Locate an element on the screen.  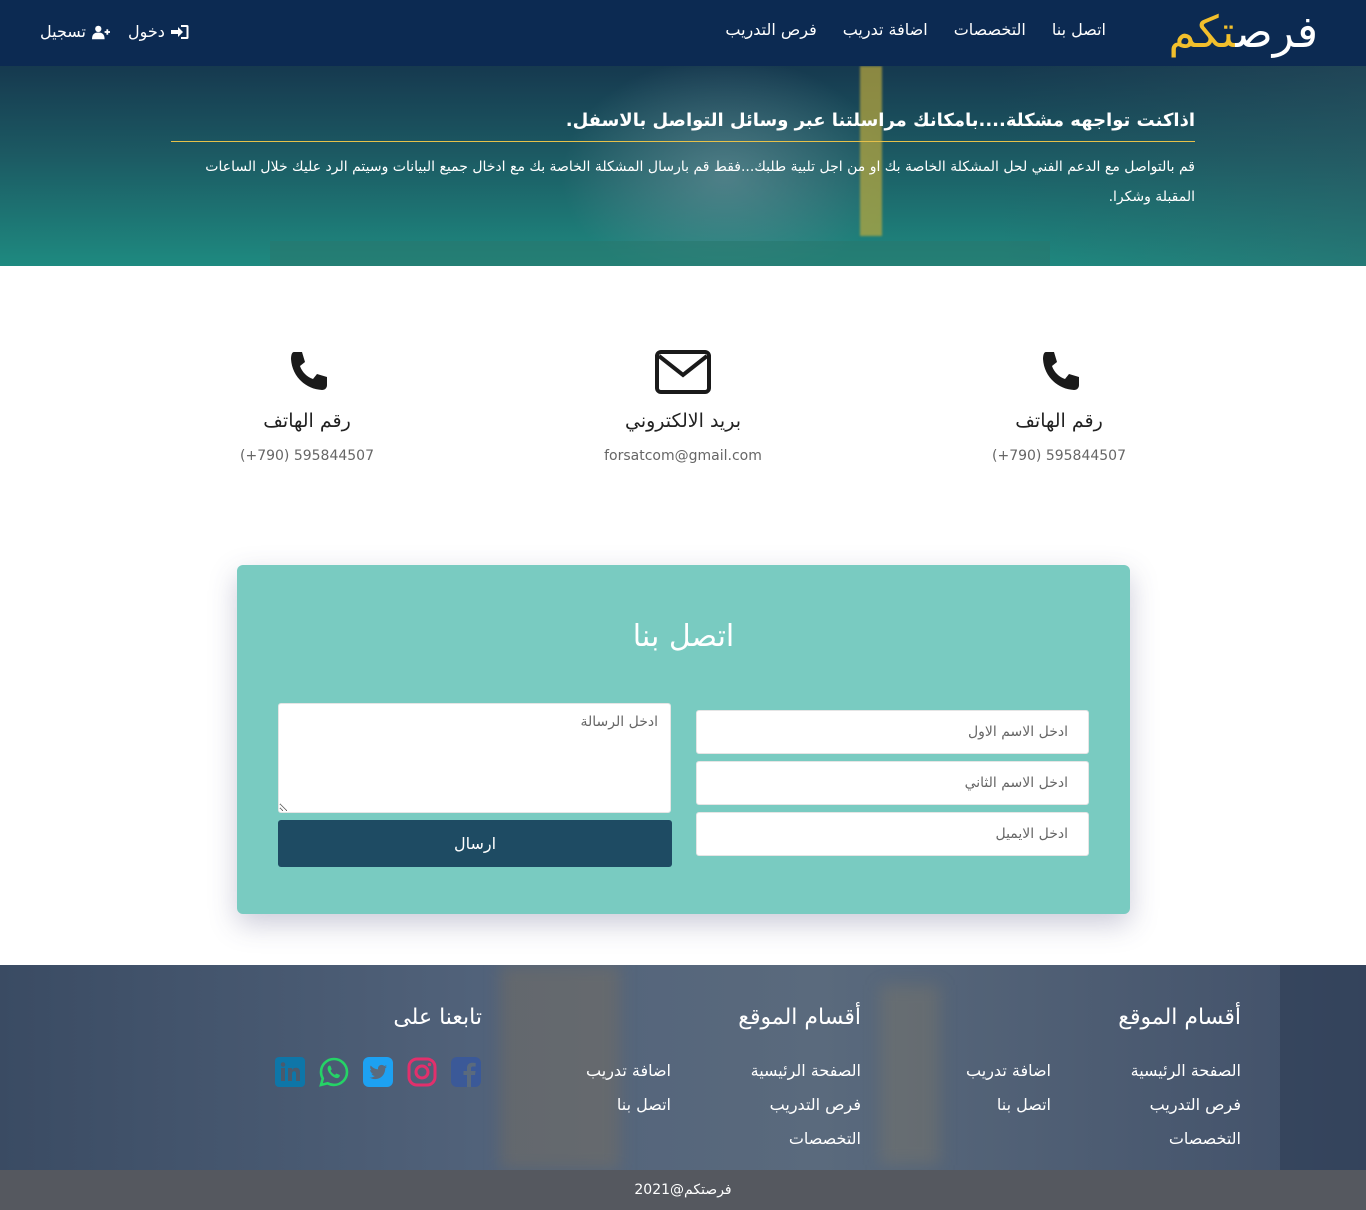
contact-info-phone-right: رقم الهاتف (+790) 595844507 is located at coordinates (1059, 406).